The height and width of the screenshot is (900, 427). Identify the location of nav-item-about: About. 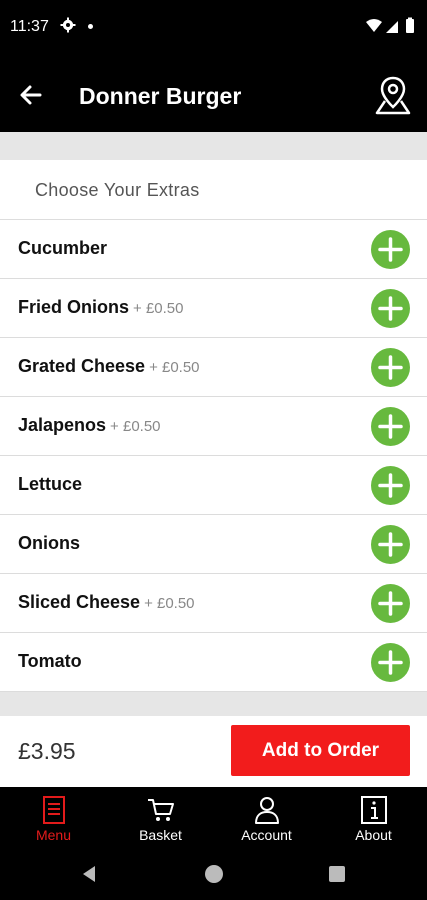
(373, 817).